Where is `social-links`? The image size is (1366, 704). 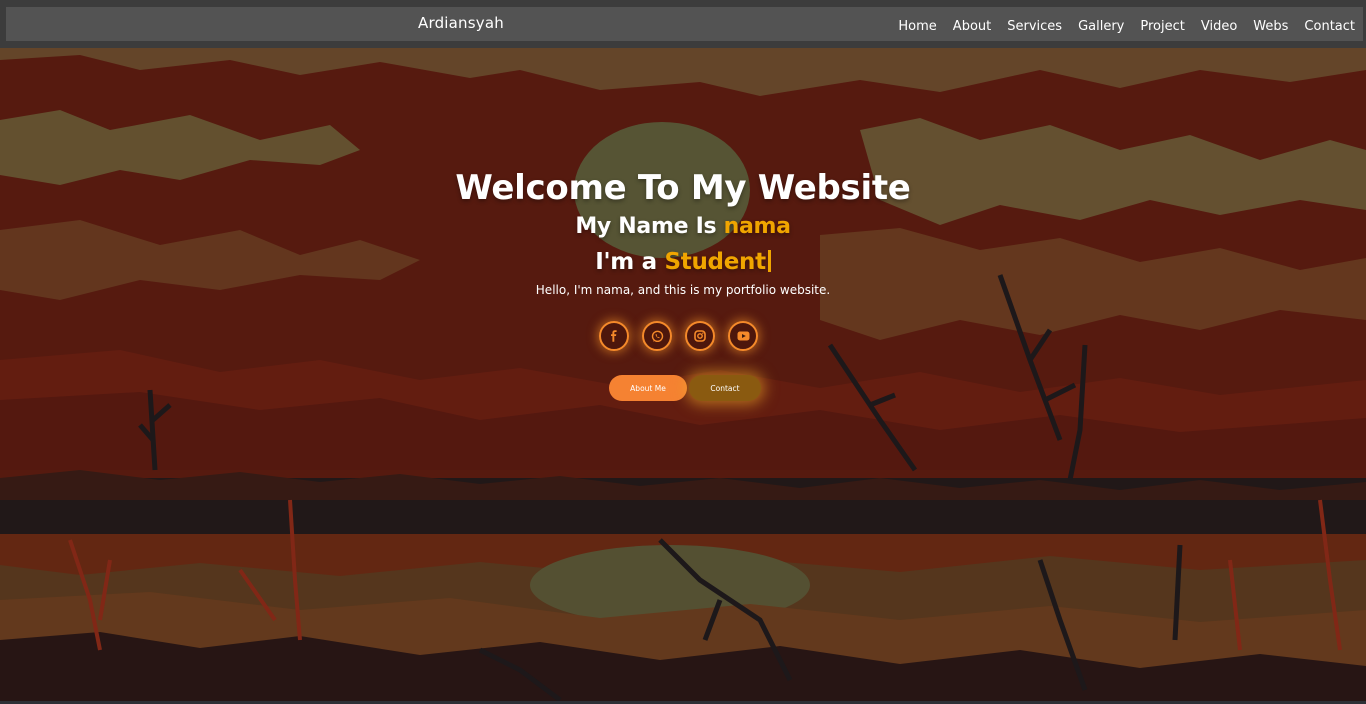 social-links is located at coordinates (678, 336).